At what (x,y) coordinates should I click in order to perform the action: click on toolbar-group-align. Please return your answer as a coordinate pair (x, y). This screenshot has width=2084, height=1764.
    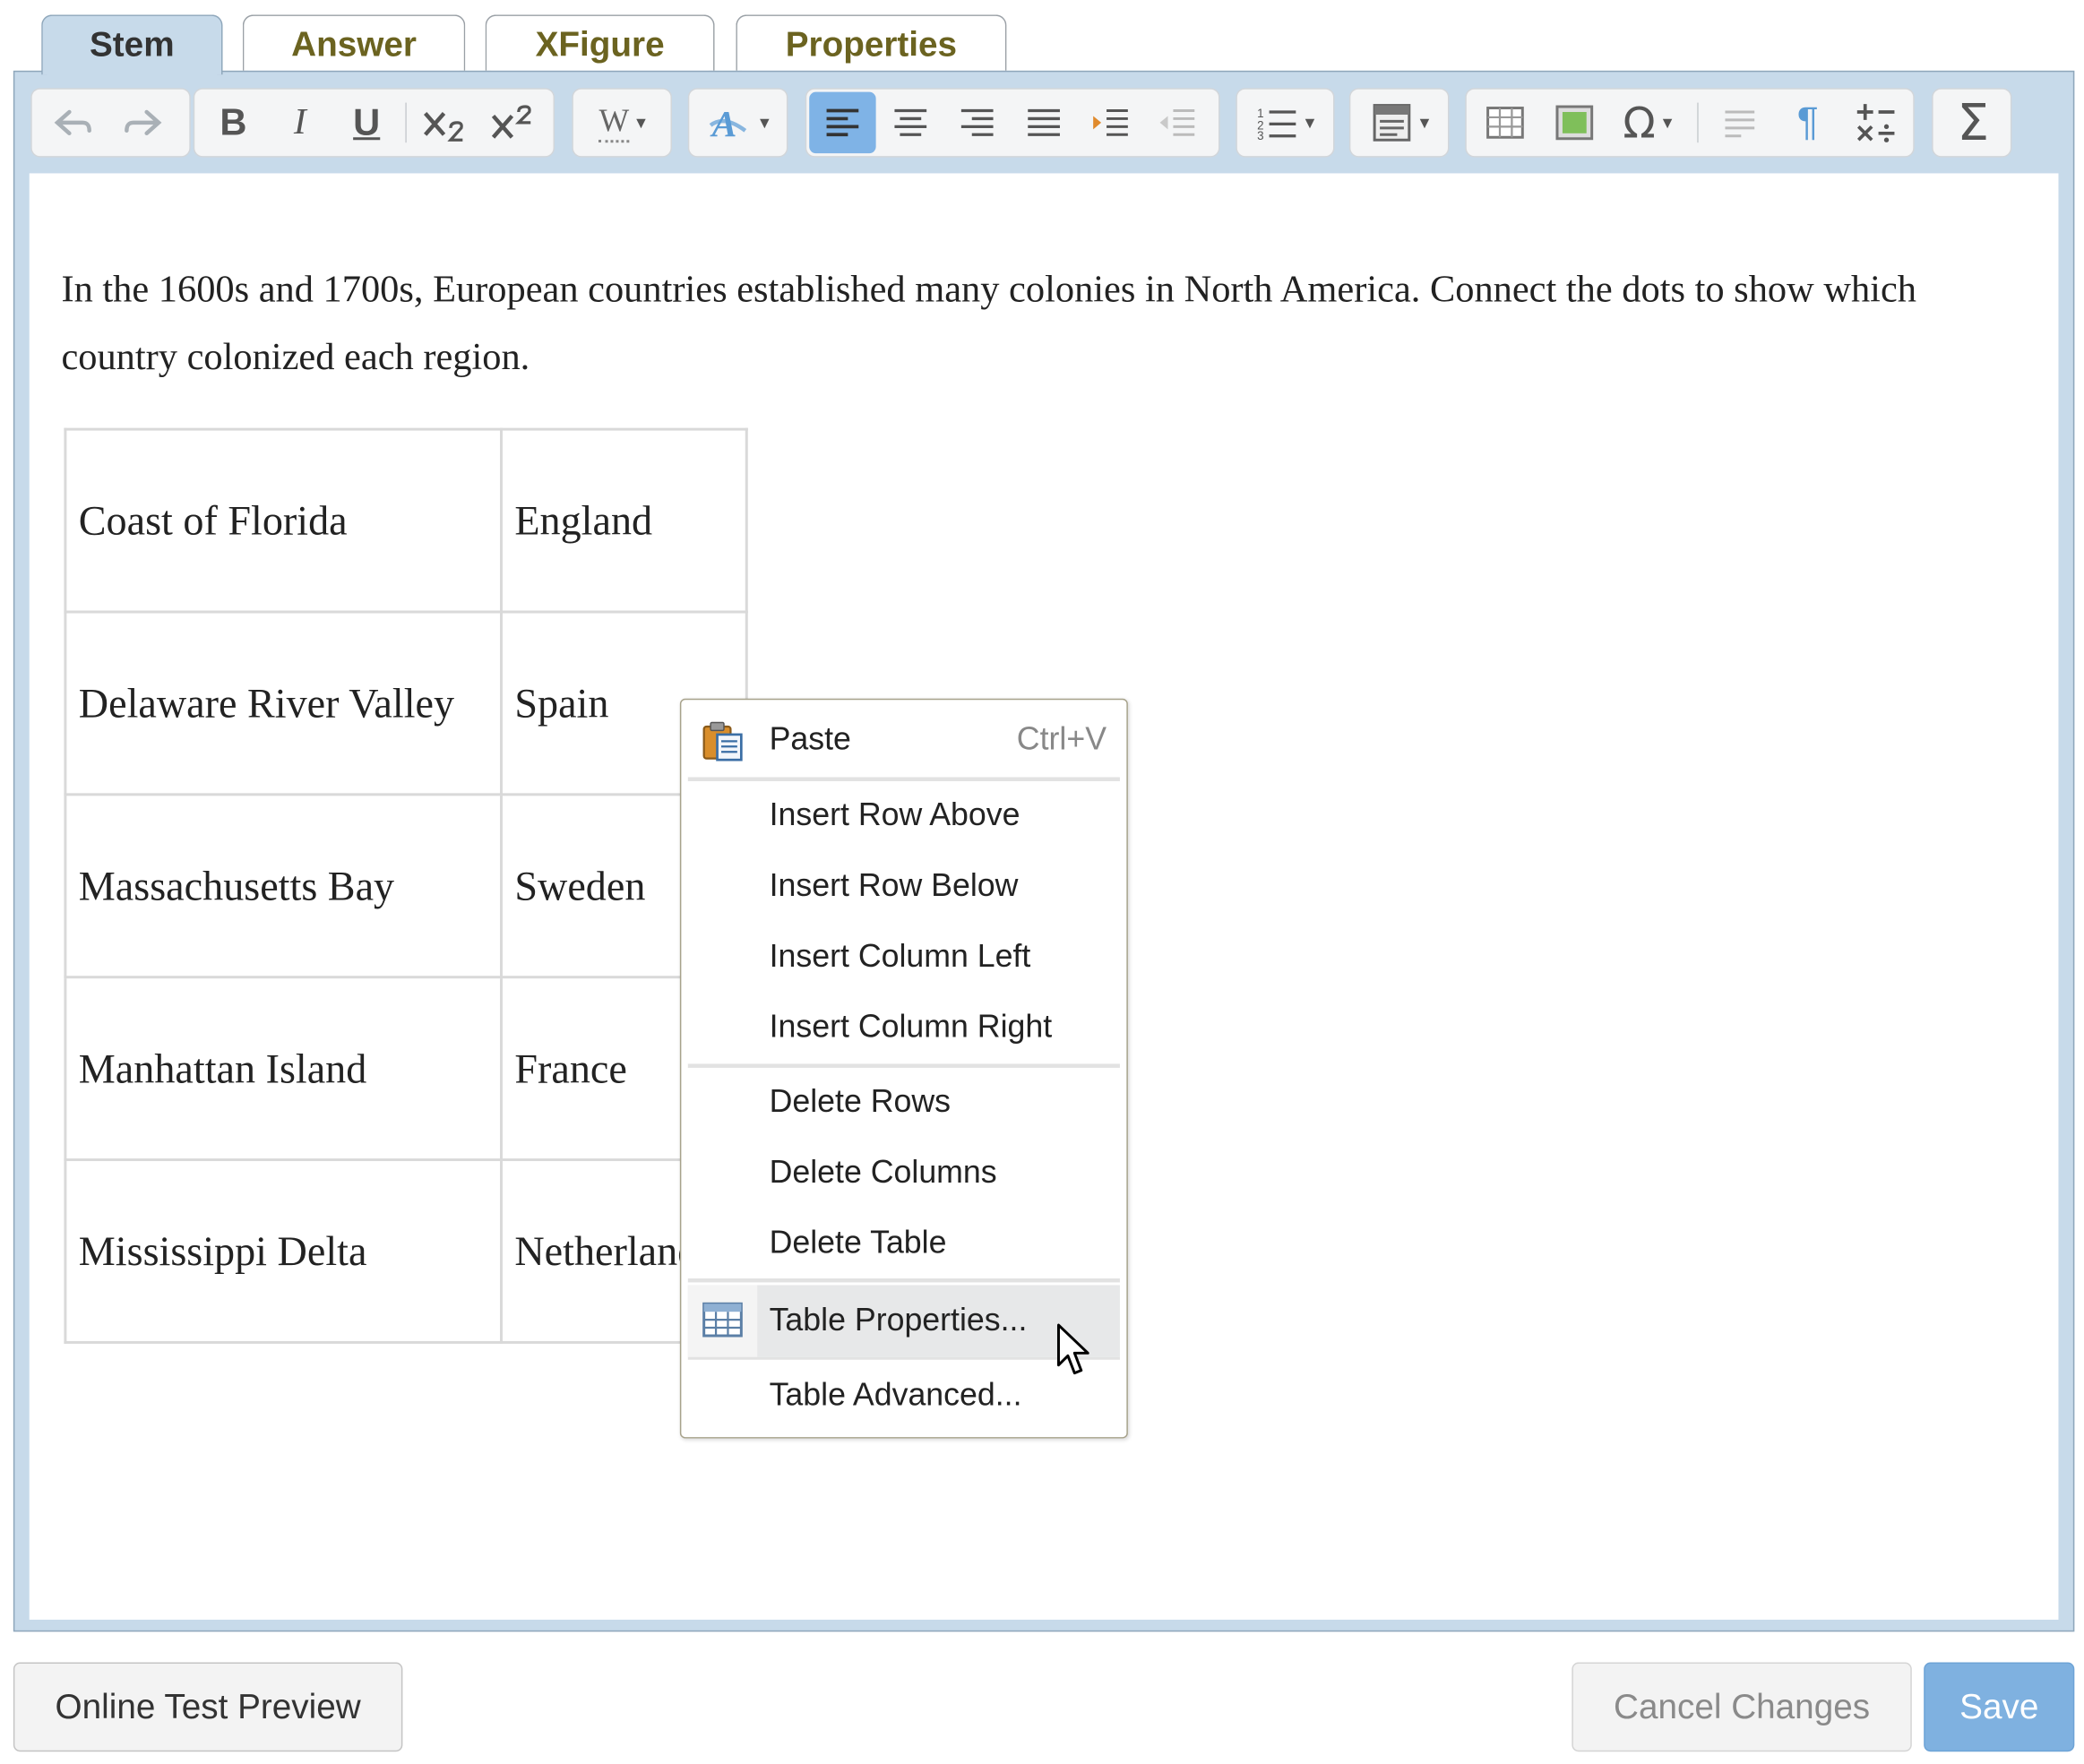
    Looking at the image, I should click on (1013, 123).